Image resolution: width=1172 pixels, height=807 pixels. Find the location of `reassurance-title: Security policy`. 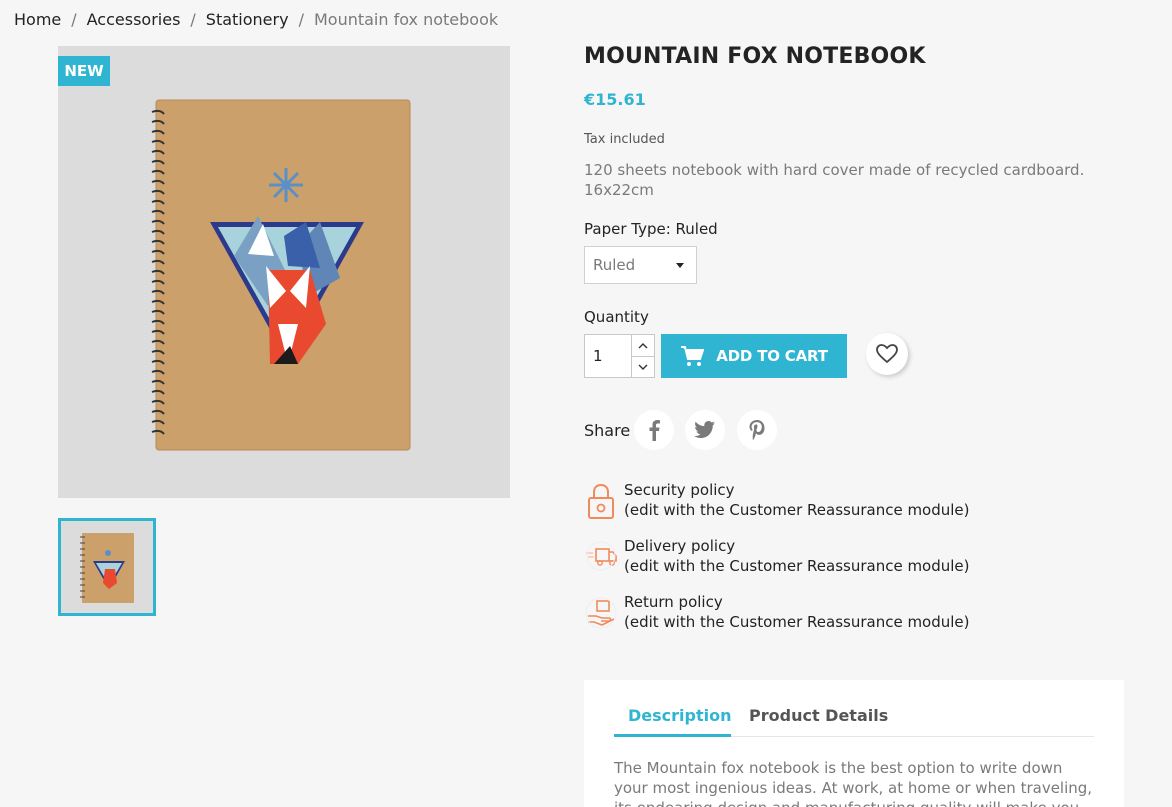

reassurance-title: Security policy is located at coordinates (679, 490).